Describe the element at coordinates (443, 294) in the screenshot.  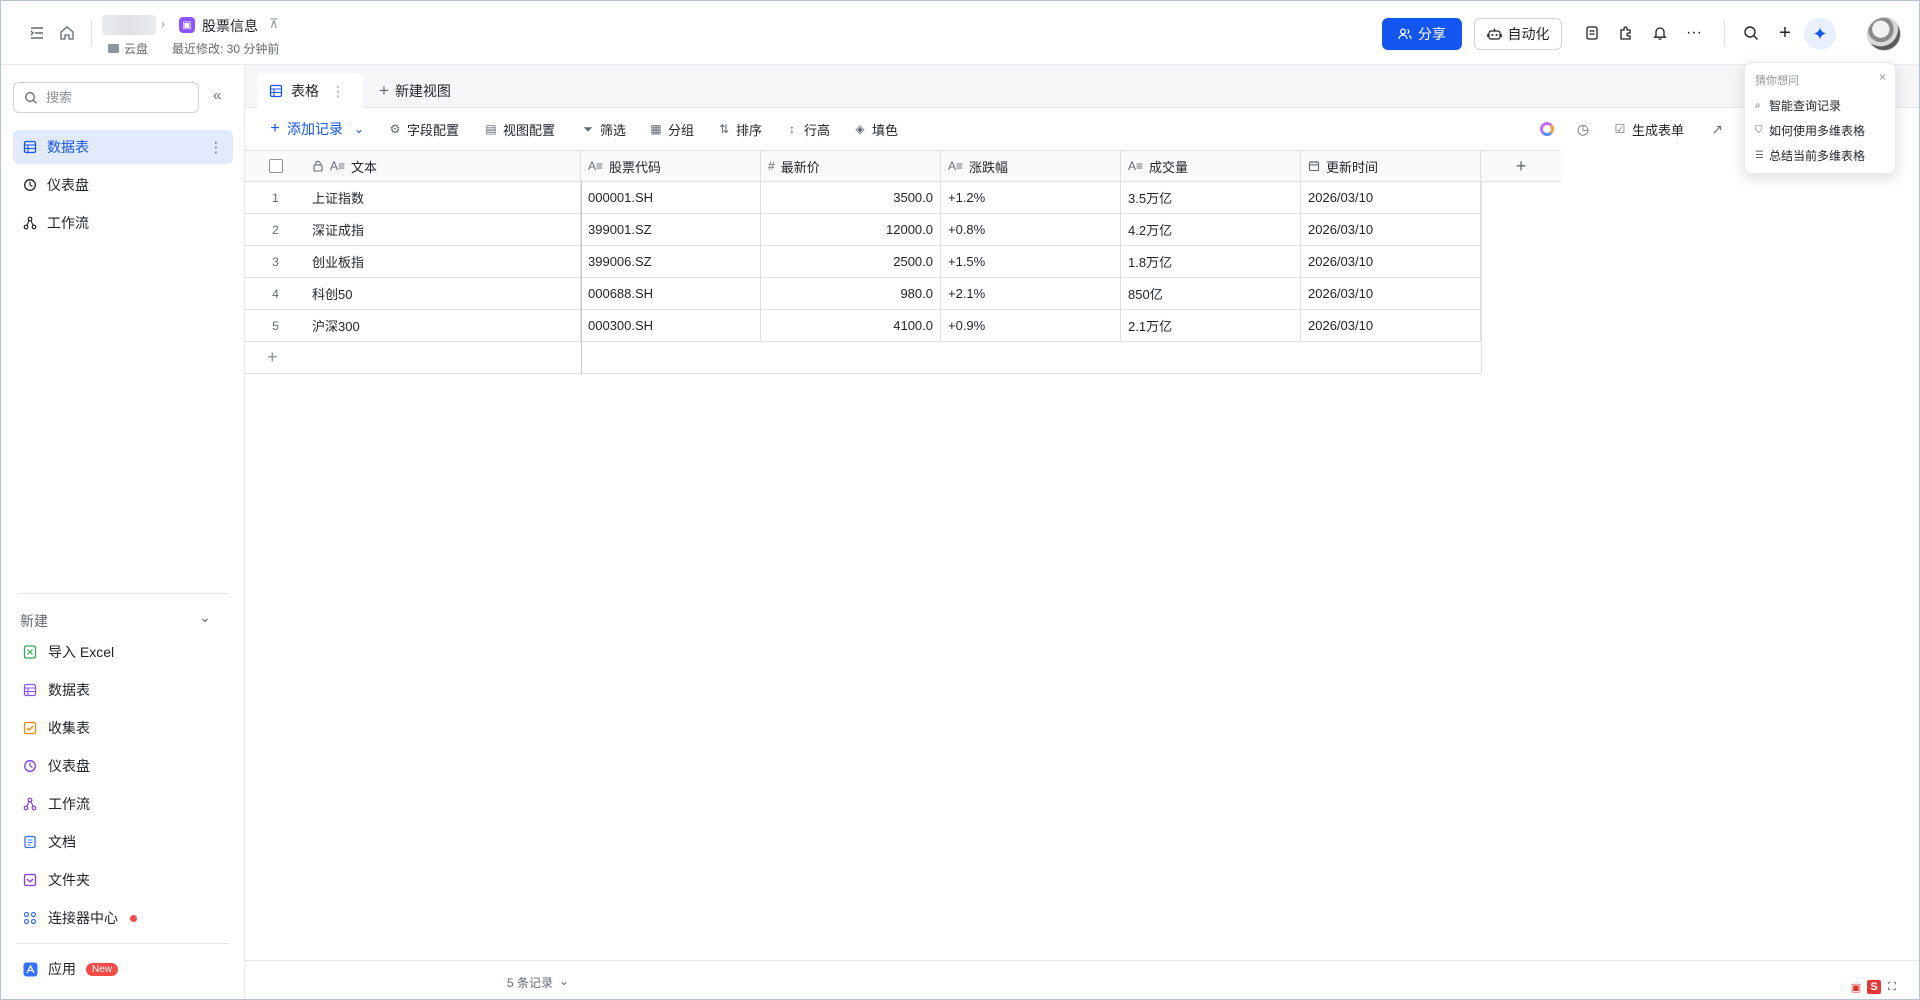
I see `cell-text: 科创50` at that location.